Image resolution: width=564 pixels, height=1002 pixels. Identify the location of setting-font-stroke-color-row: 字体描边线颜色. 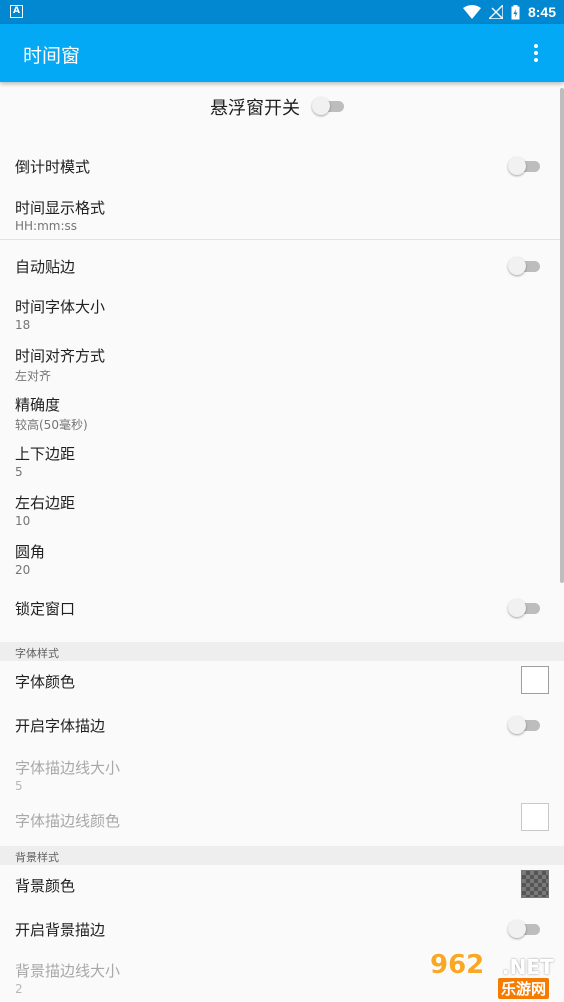
(282, 824).